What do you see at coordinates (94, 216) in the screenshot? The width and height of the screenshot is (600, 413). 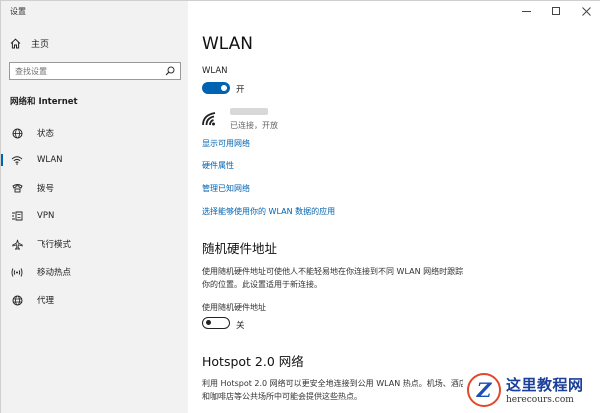 I see `sidebar-item-vpn: VPN` at bounding box center [94, 216].